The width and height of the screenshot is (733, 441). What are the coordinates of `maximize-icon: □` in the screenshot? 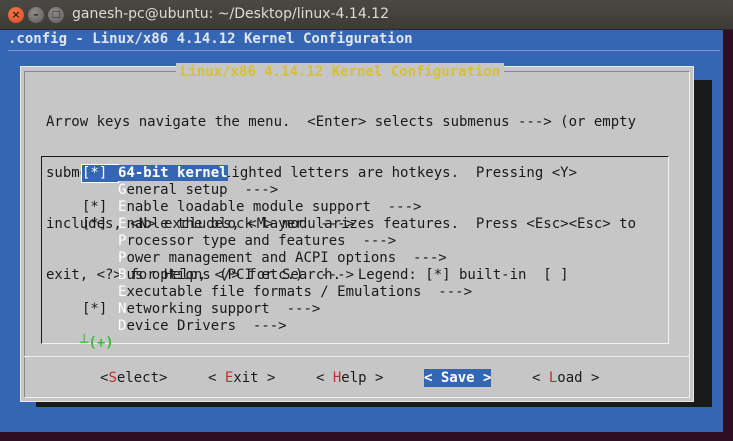 It's located at (56, 15).